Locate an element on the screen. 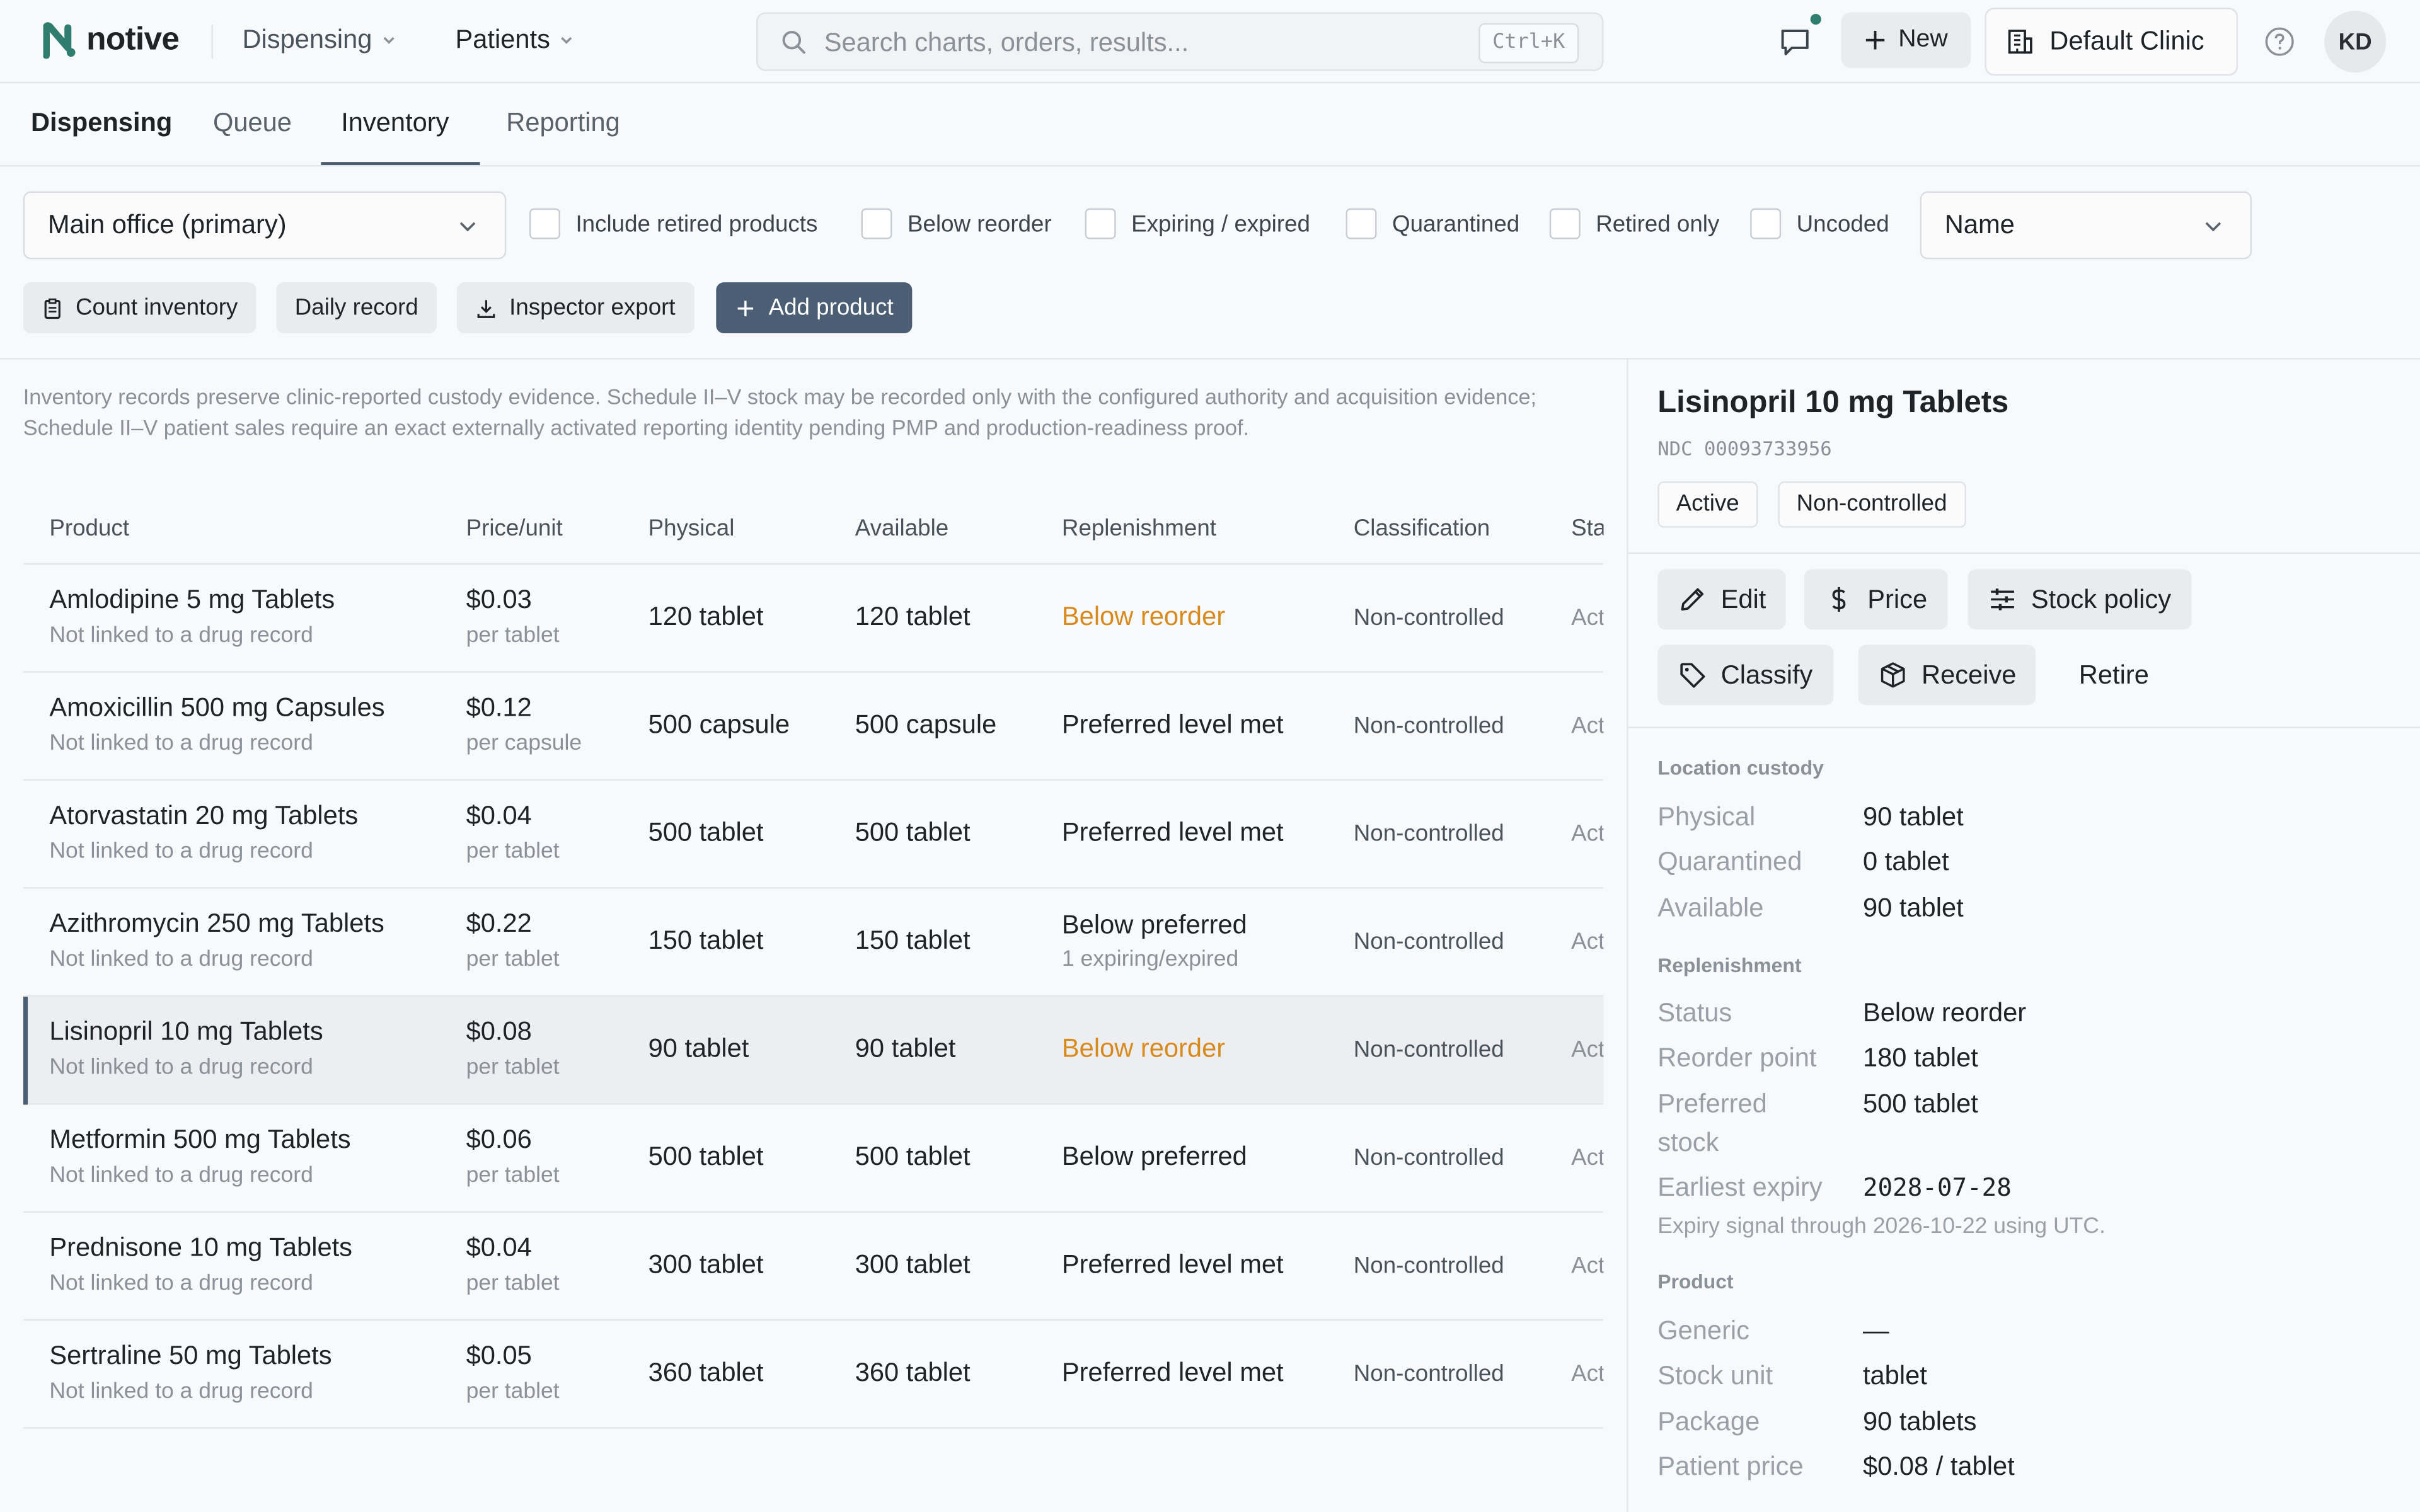 The width and height of the screenshot is (2420, 1512). help-icon is located at coordinates (2280, 41).